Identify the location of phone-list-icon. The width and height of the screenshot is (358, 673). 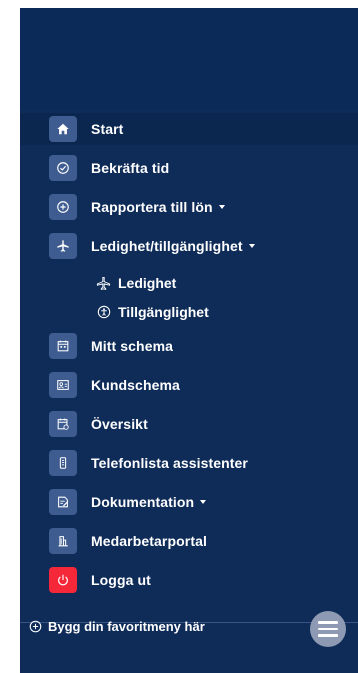
(63, 463).